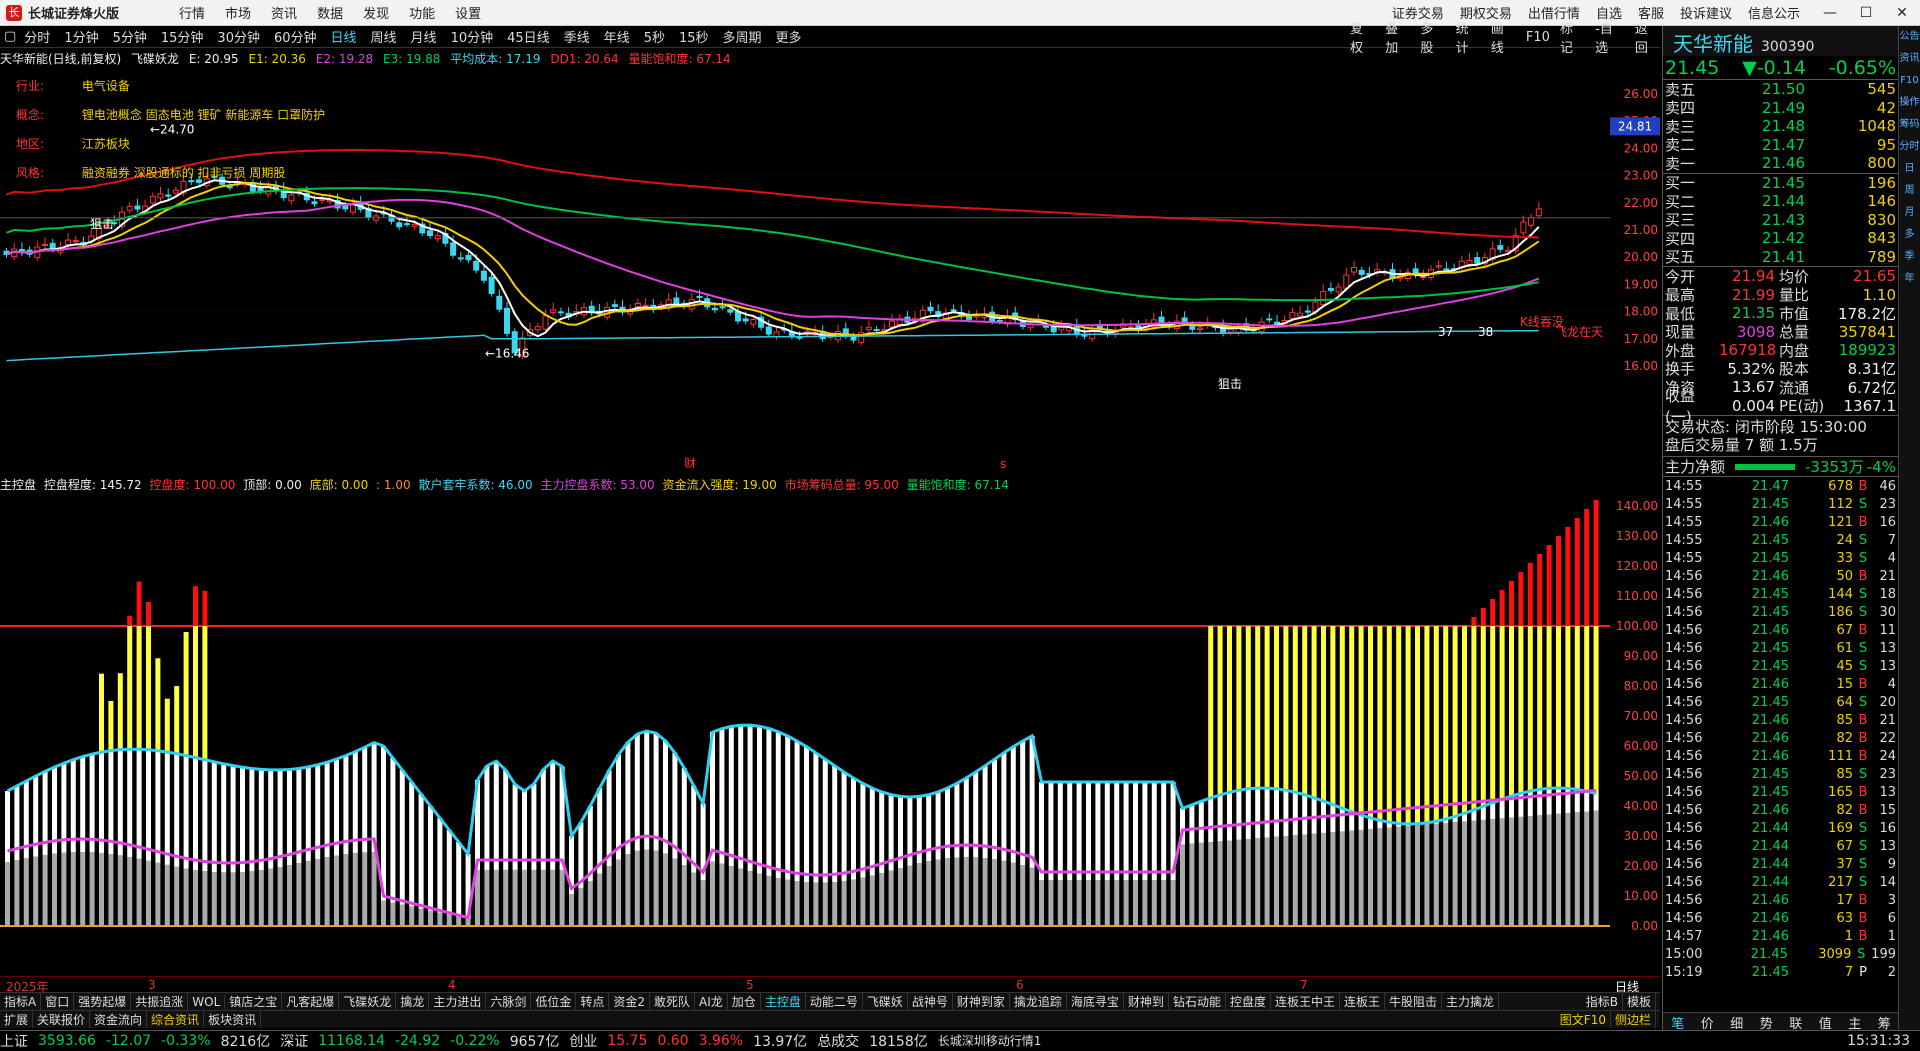  What do you see at coordinates (413, 1001) in the screenshot?
I see `indicator-tab-8: 擒龙` at bounding box center [413, 1001].